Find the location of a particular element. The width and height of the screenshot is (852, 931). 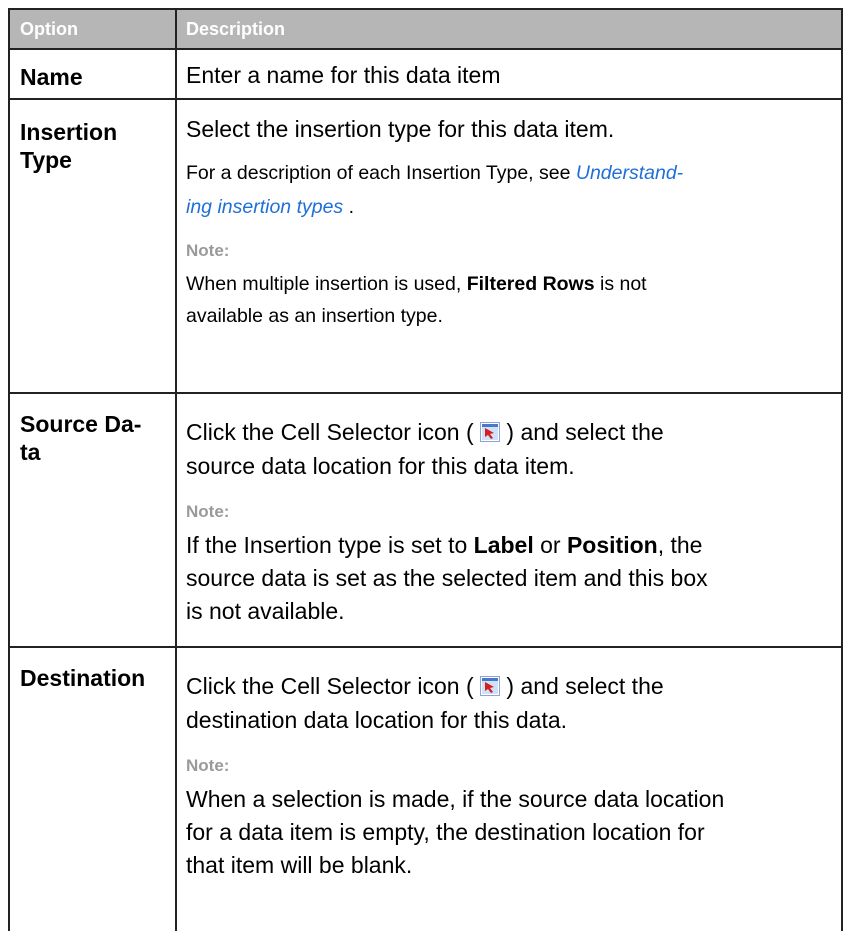

note-text-part: that item will be blank. is located at coordinates (299, 865).